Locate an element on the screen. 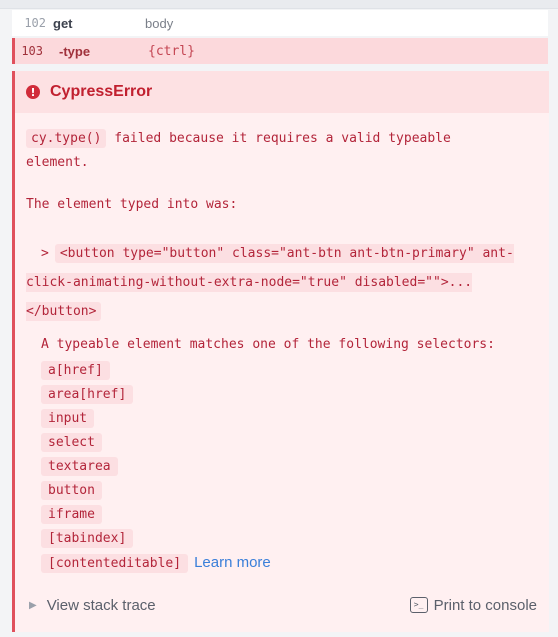 Image resolution: width=558 pixels, height=637 pixels. selector-item: textarea is located at coordinates (156, 467).